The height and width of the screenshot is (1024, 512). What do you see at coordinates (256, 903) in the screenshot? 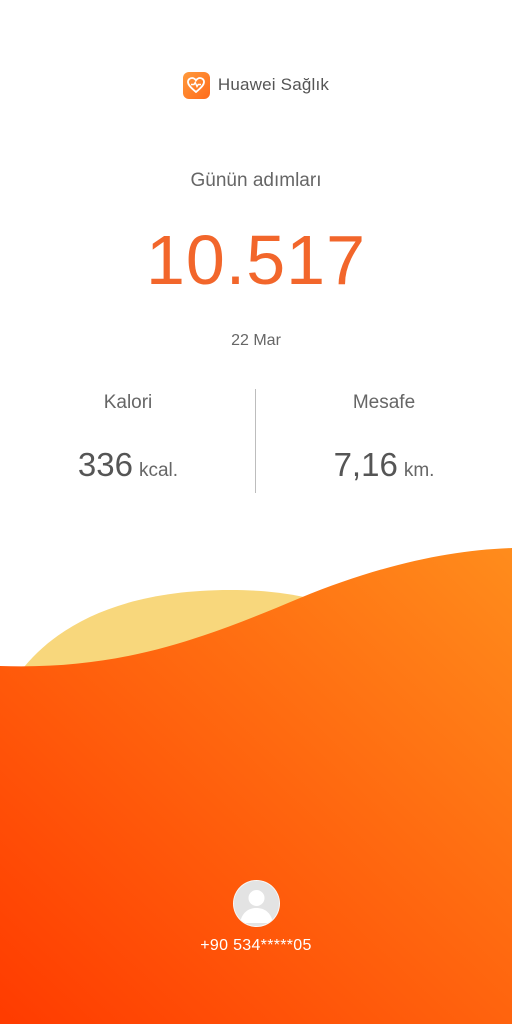
I see `user-avatar-icon` at bounding box center [256, 903].